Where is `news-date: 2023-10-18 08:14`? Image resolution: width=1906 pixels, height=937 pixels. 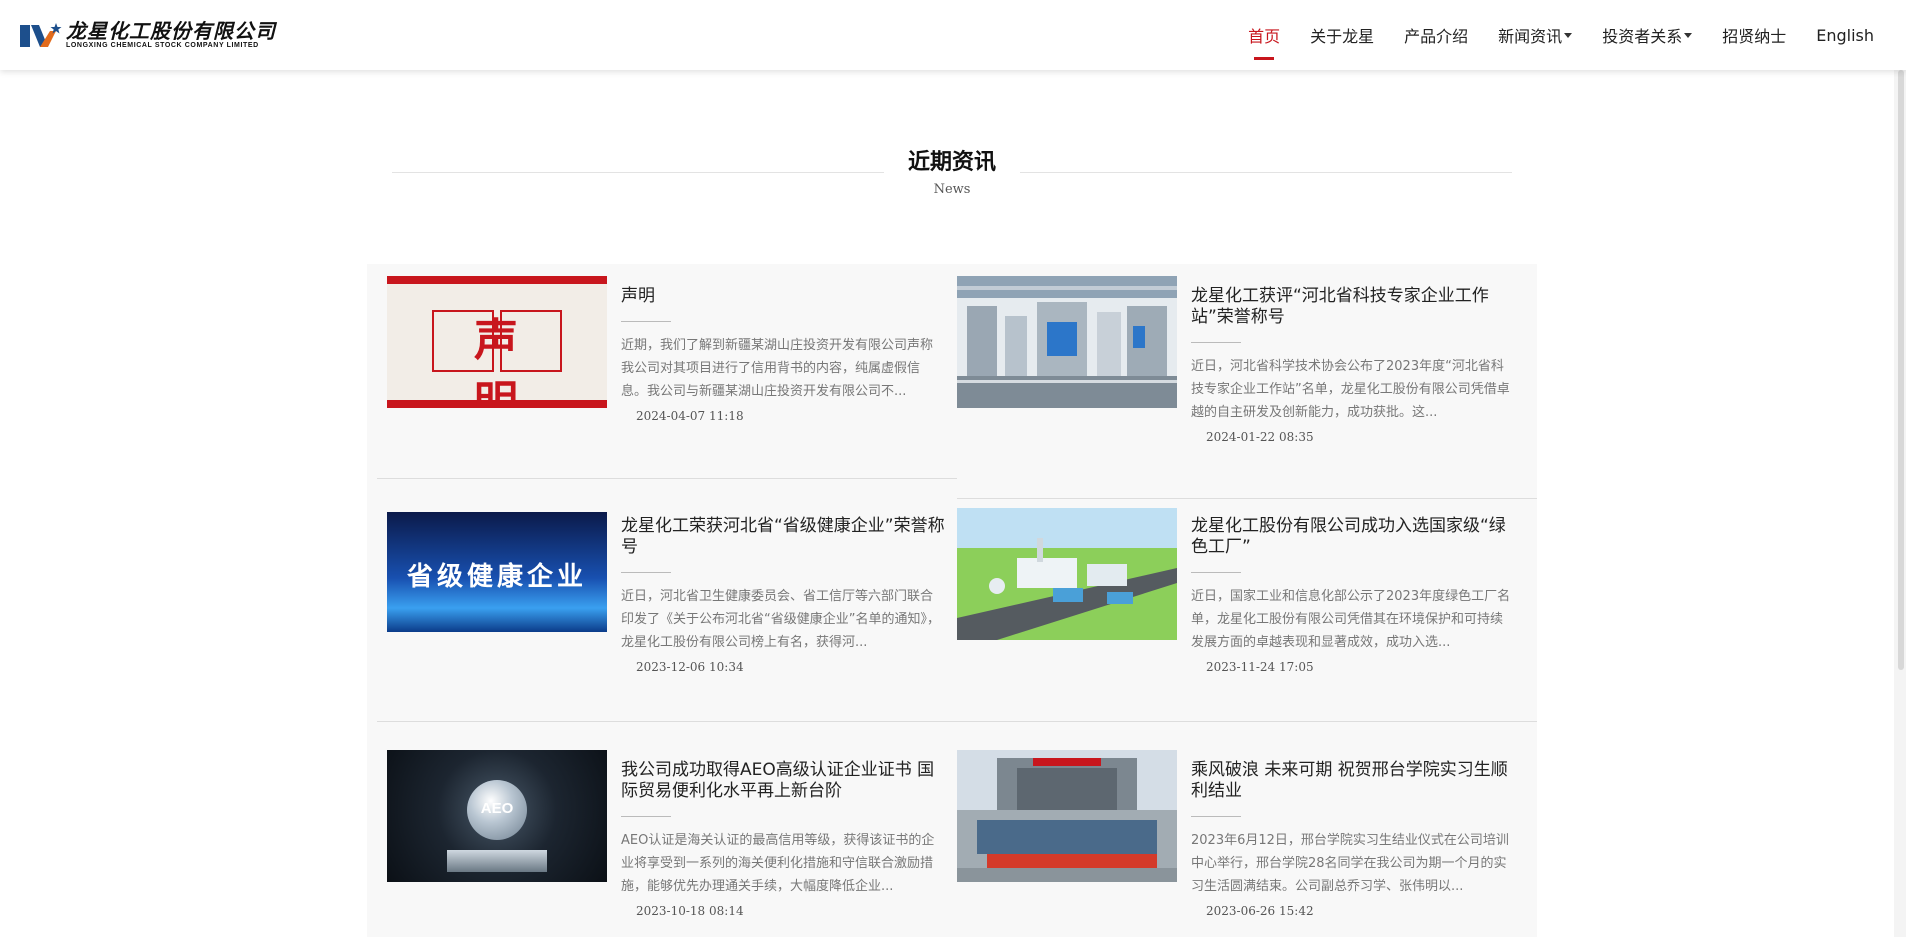 news-date: 2023-10-18 08:14 is located at coordinates (690, 911).